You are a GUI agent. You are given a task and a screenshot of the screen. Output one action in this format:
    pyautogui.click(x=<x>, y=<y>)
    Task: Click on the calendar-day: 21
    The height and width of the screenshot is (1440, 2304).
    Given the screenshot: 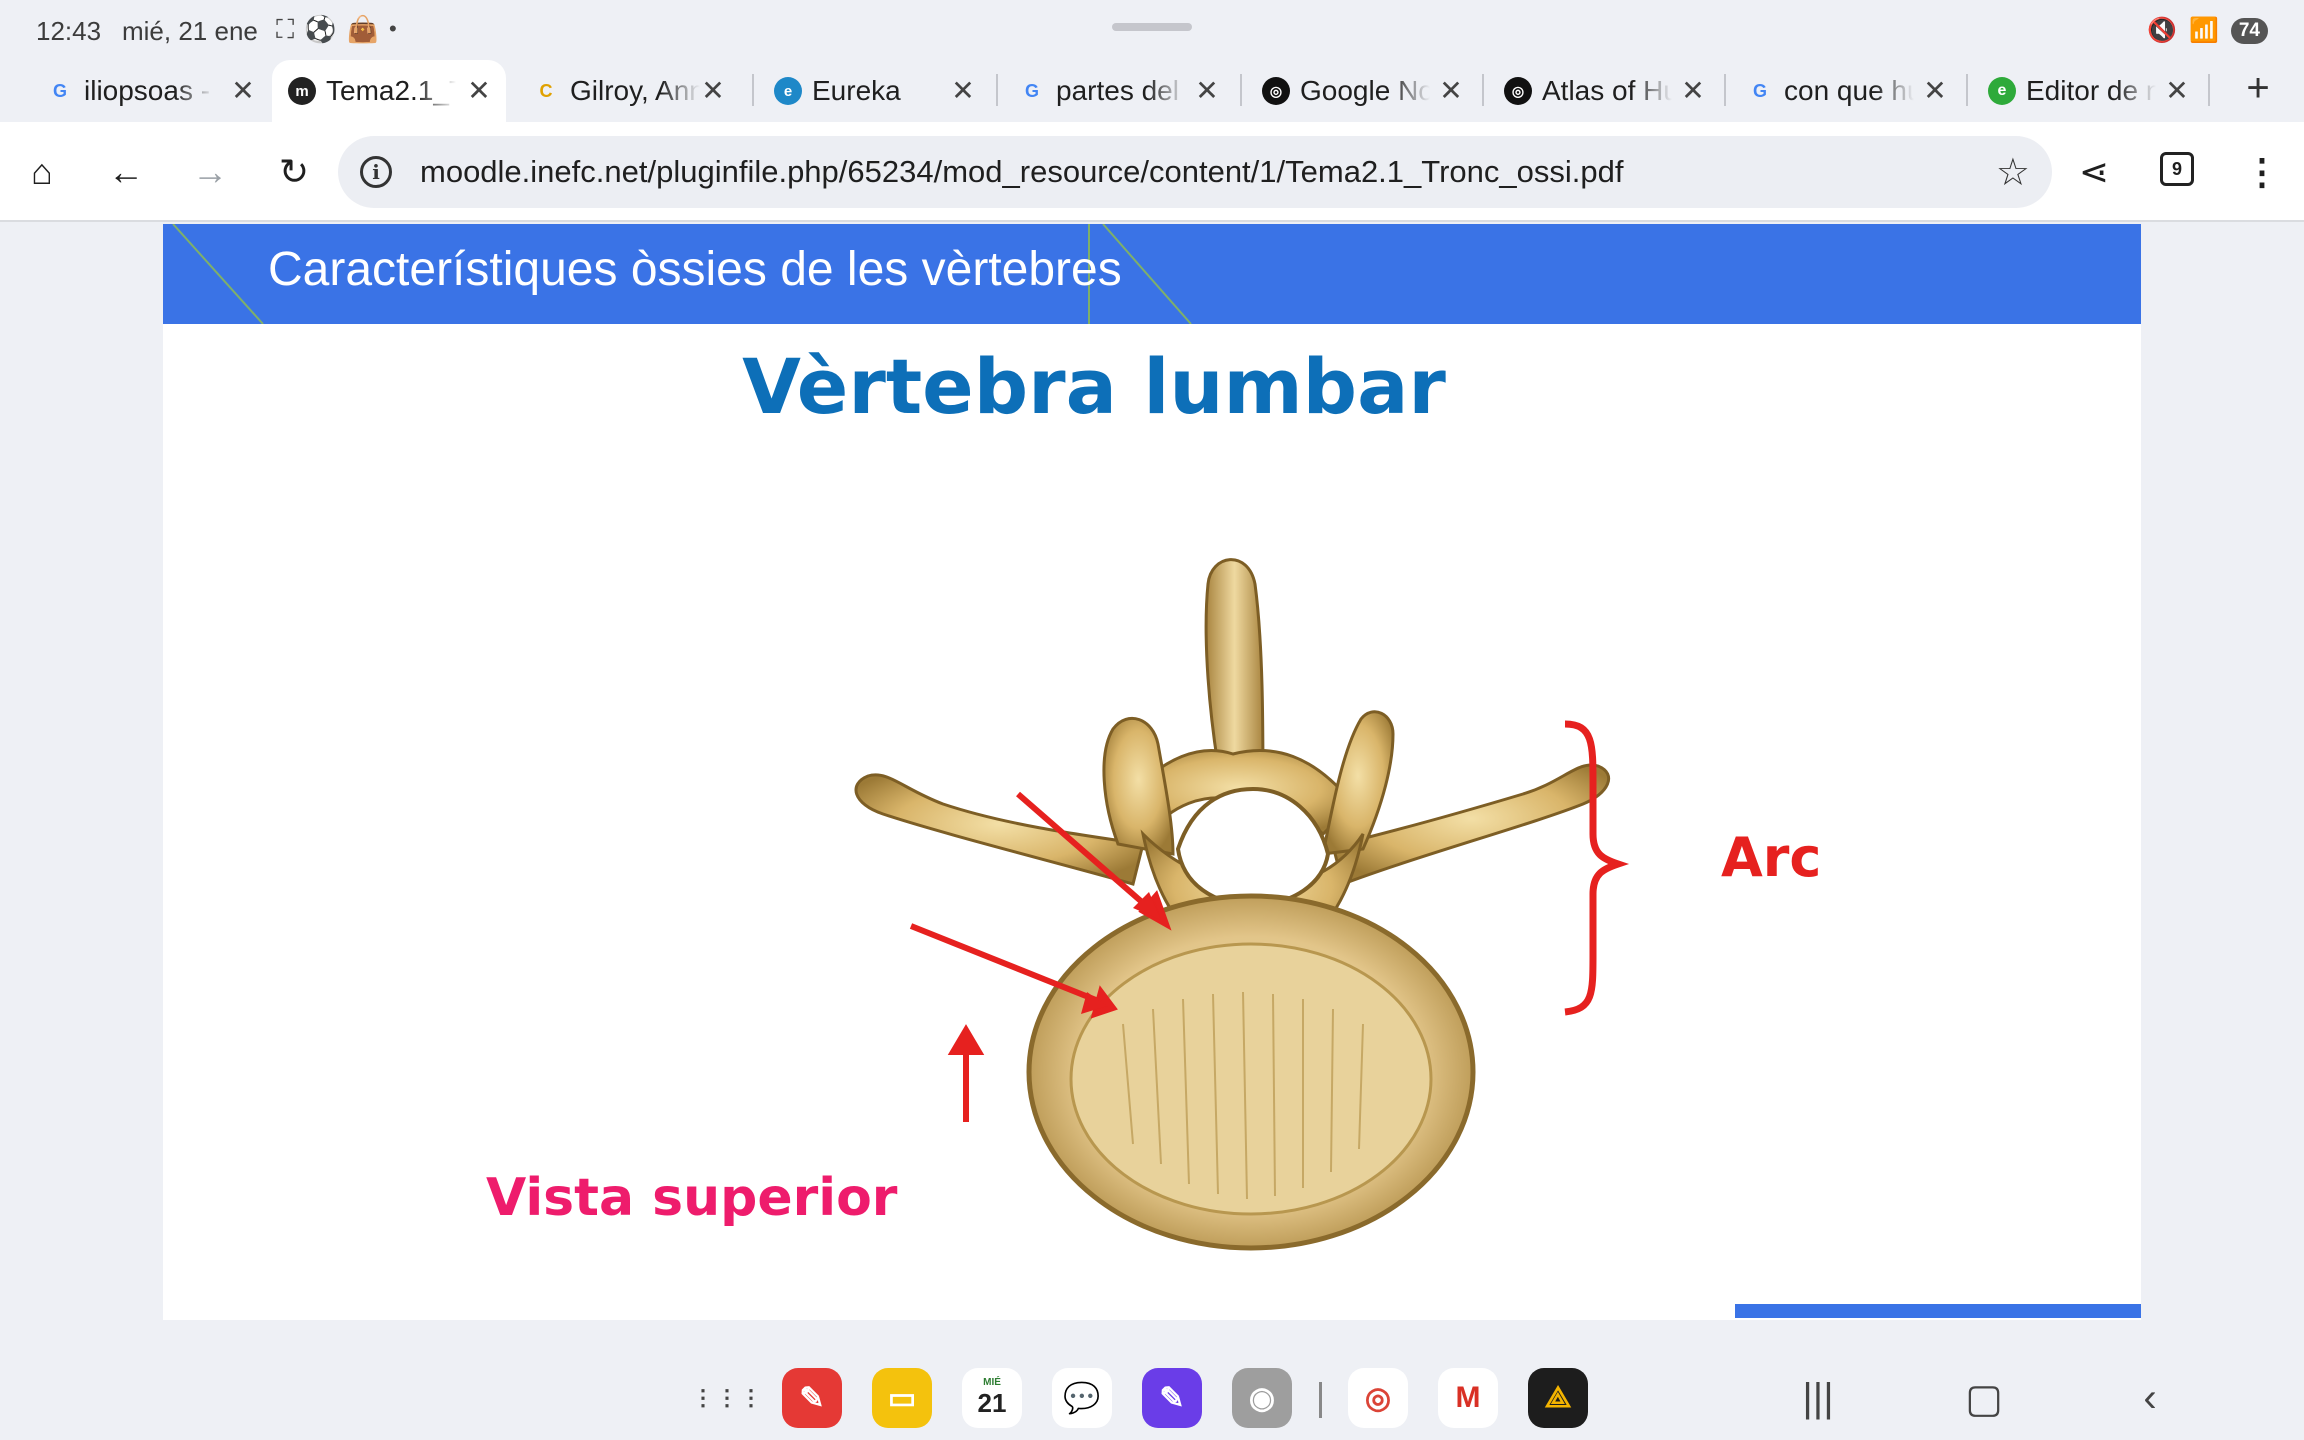 What is the action you would take?
    pyautogui.click(x=992, y=1403)
    